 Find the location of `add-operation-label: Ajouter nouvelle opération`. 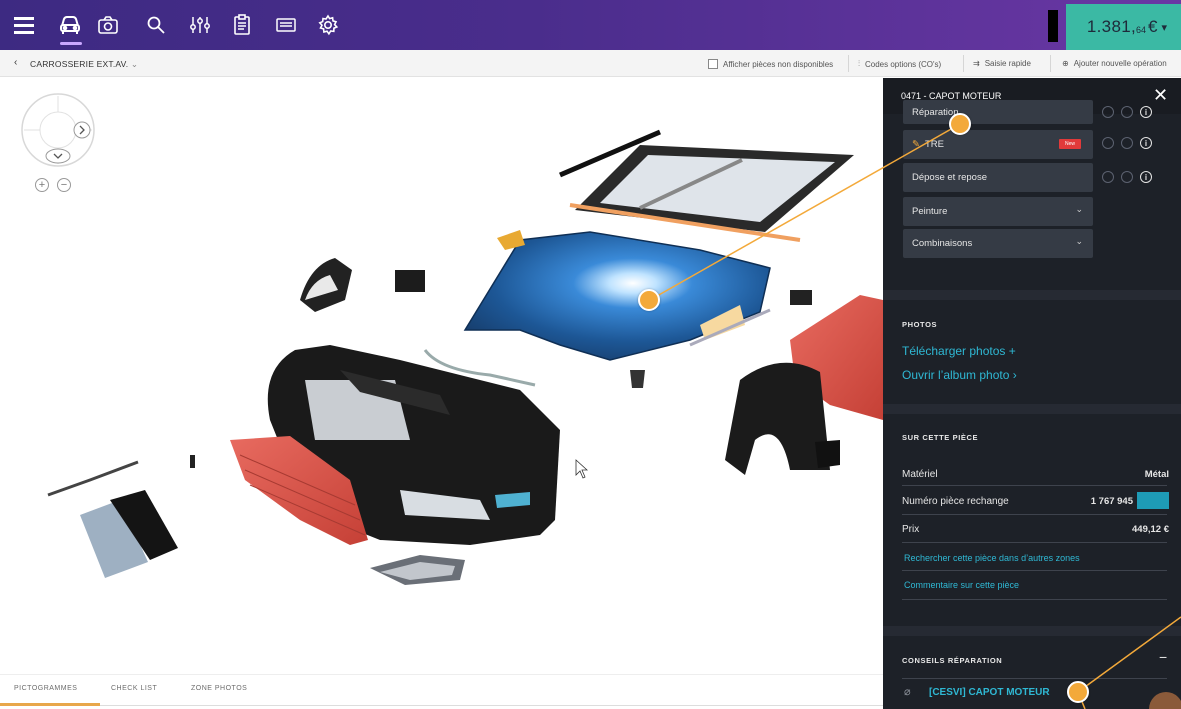

add-operation-label: Ajouter nouvelle opération is located at coordinates (1120, 63).